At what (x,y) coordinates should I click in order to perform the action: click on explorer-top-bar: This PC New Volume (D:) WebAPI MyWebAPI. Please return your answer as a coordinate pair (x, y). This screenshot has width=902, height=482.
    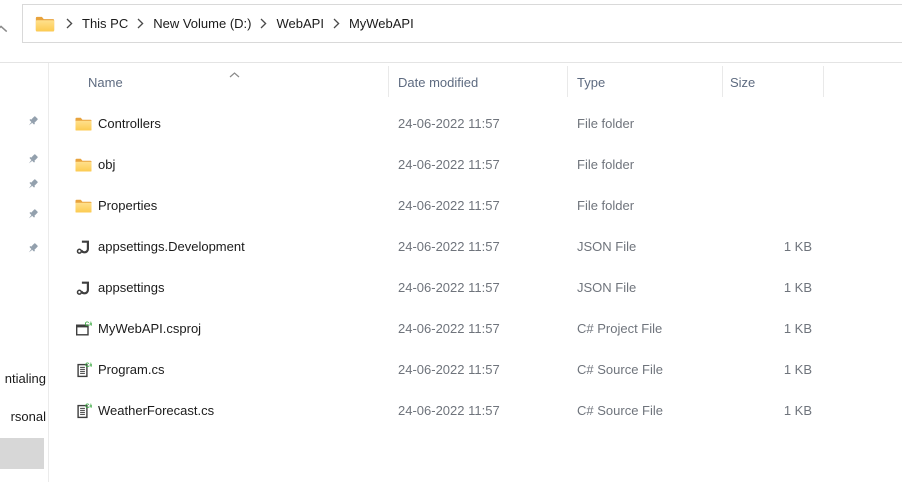
    Looking at the image, I should click on (451, 31).